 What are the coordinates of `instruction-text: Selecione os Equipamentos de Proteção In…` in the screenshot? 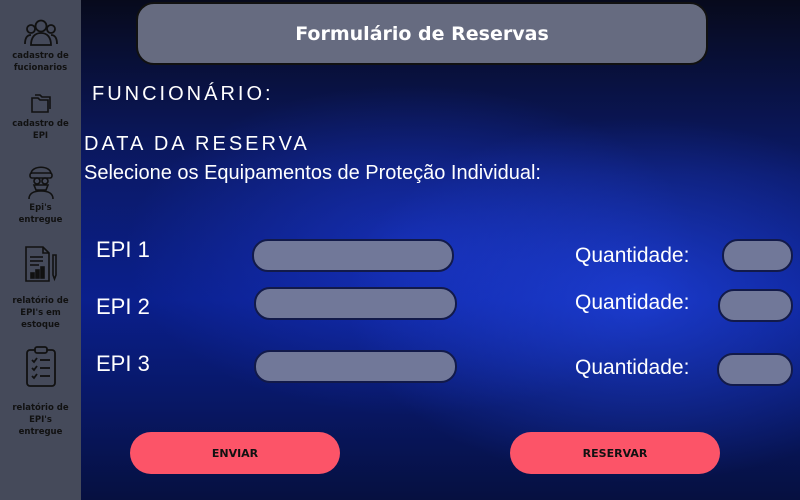 It's located at (312, 173).